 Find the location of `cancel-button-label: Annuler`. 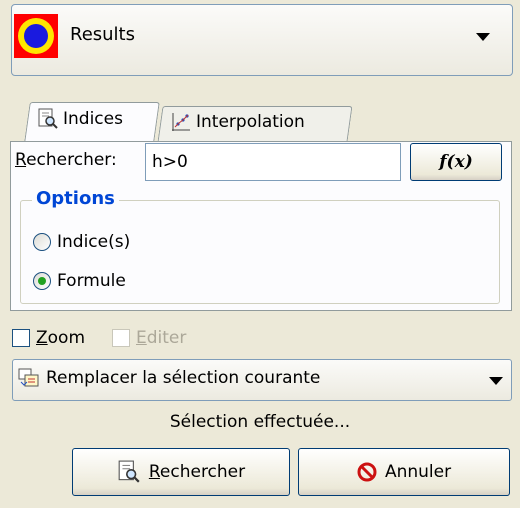

cancel-button-label: Annuler is located at coordinates (418, 472).